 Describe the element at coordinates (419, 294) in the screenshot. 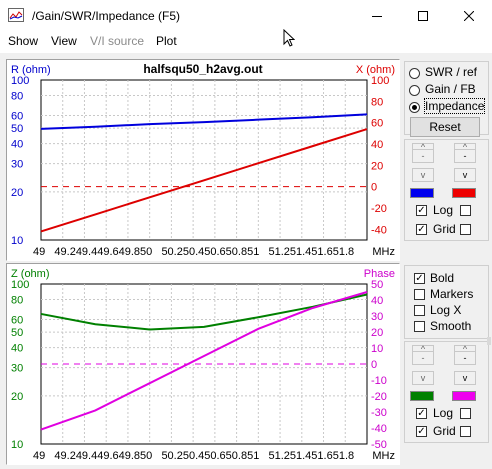

I see `markers-checkbox` at that location.